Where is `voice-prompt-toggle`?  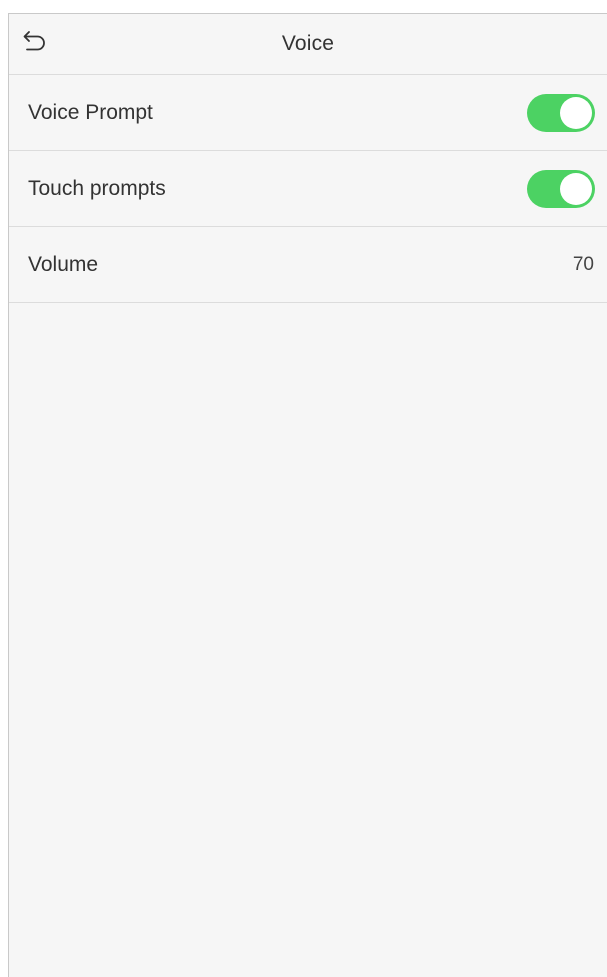
voice-prompt-toggle is located at coordinates (561, 112).